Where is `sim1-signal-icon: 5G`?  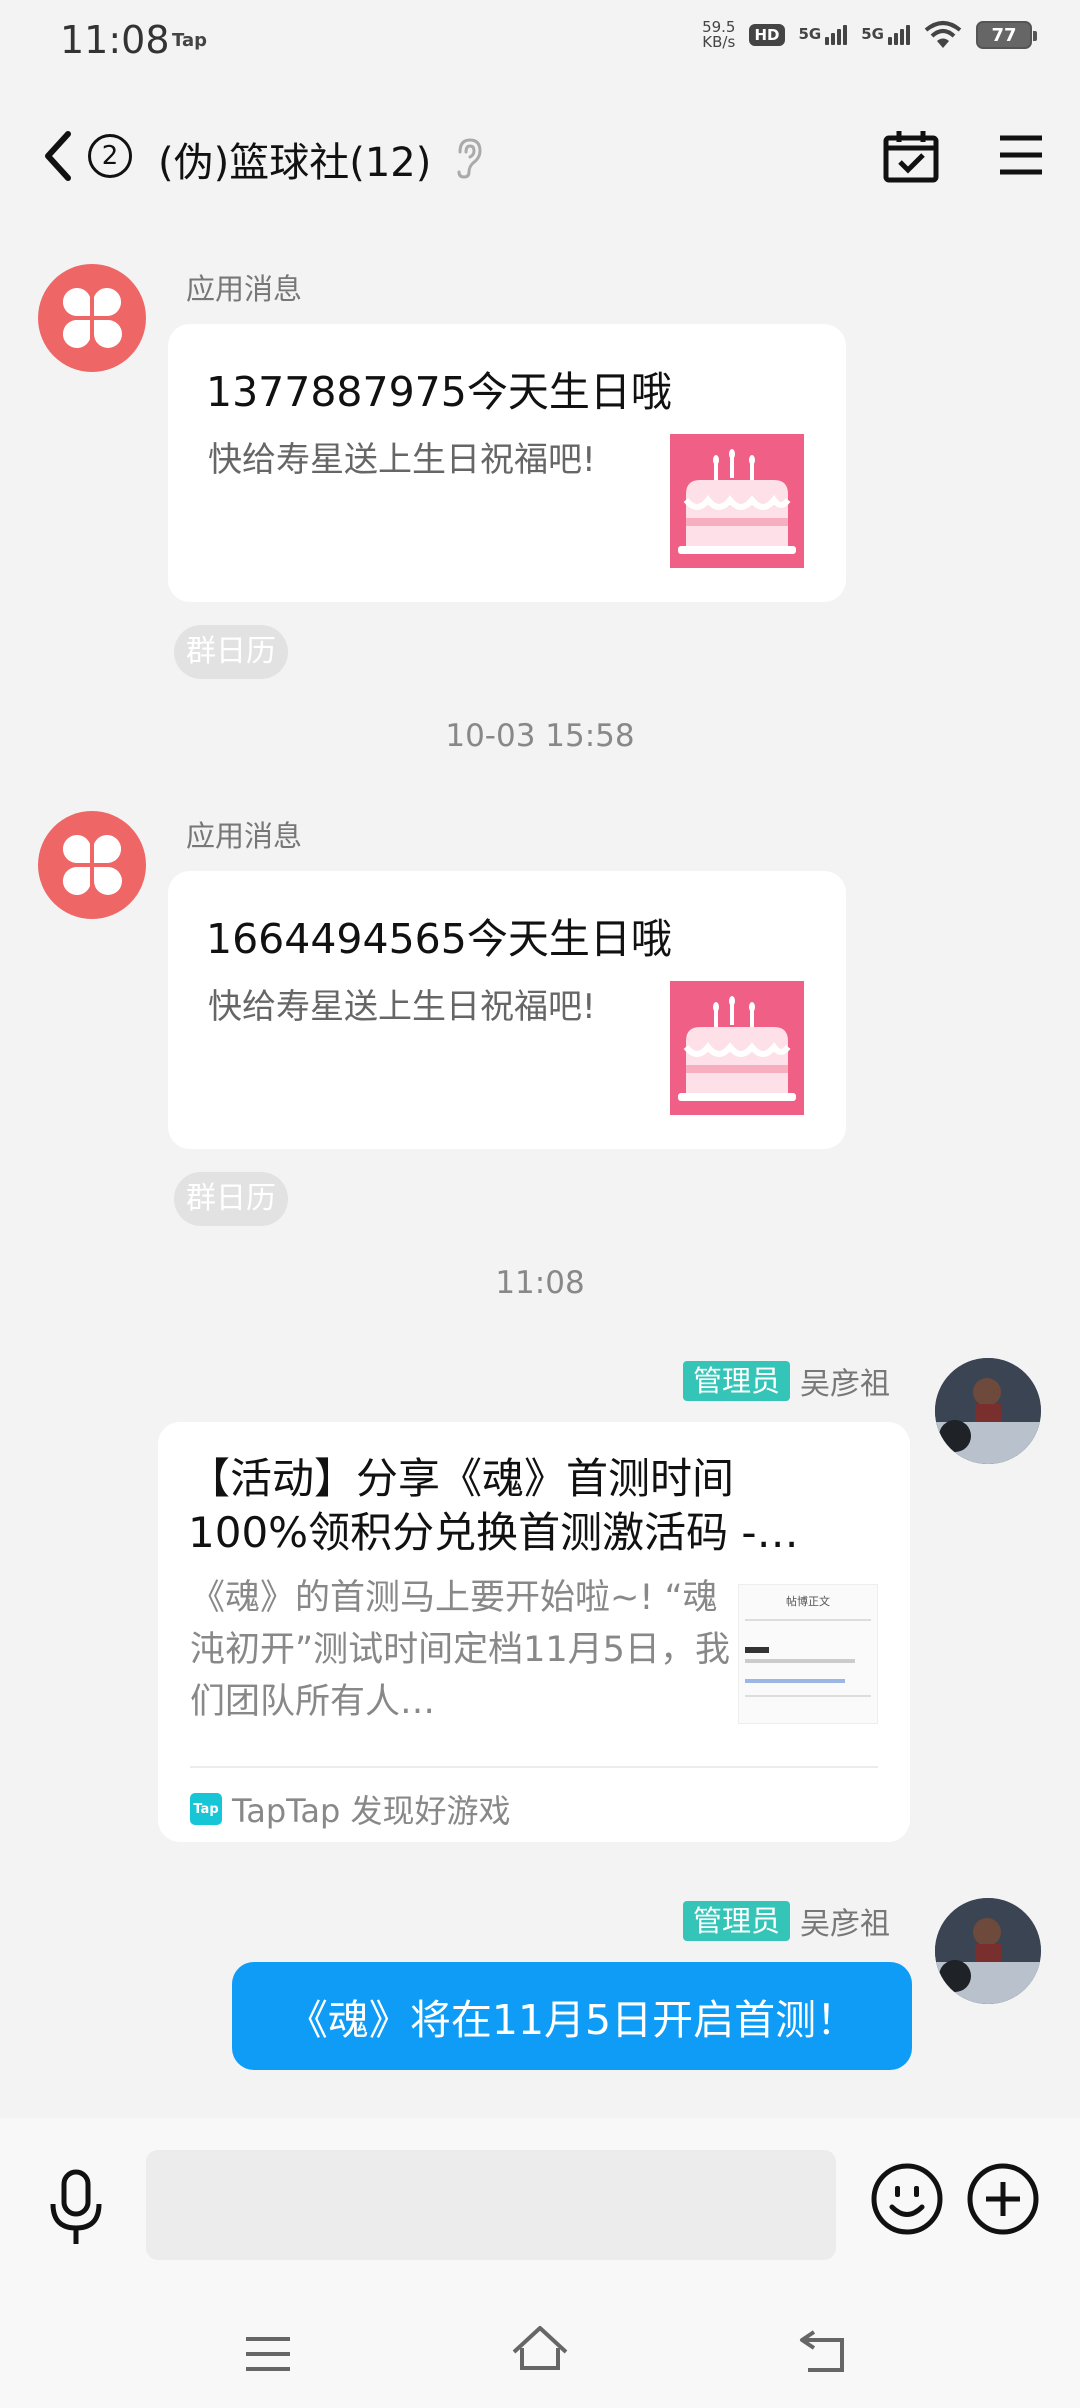 sim1-signal-icon: 5G is located at coordinates (823, 35).